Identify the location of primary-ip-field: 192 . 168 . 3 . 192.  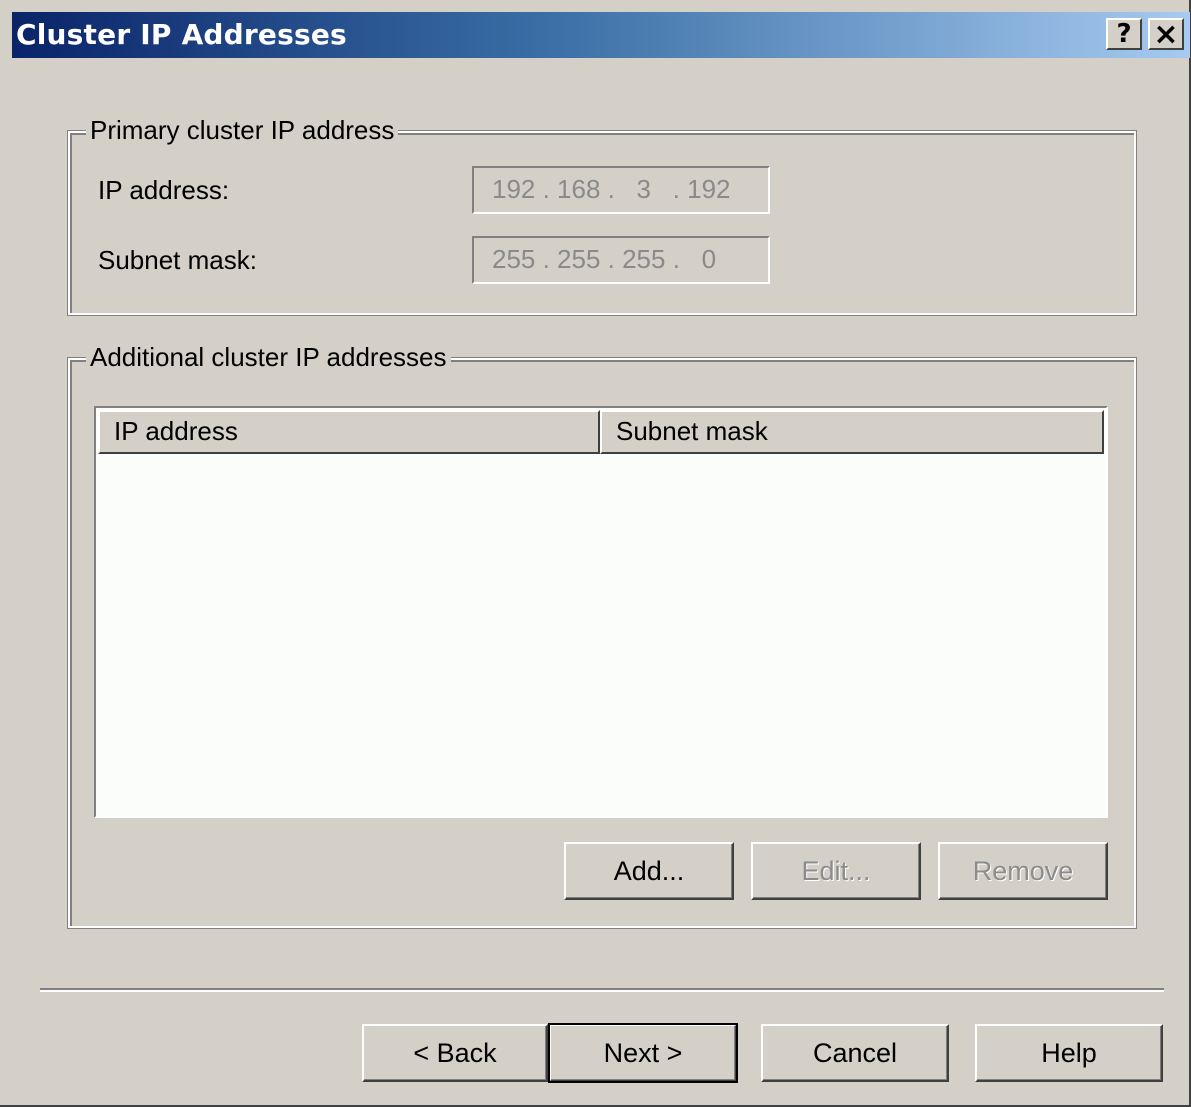
(621, 190).